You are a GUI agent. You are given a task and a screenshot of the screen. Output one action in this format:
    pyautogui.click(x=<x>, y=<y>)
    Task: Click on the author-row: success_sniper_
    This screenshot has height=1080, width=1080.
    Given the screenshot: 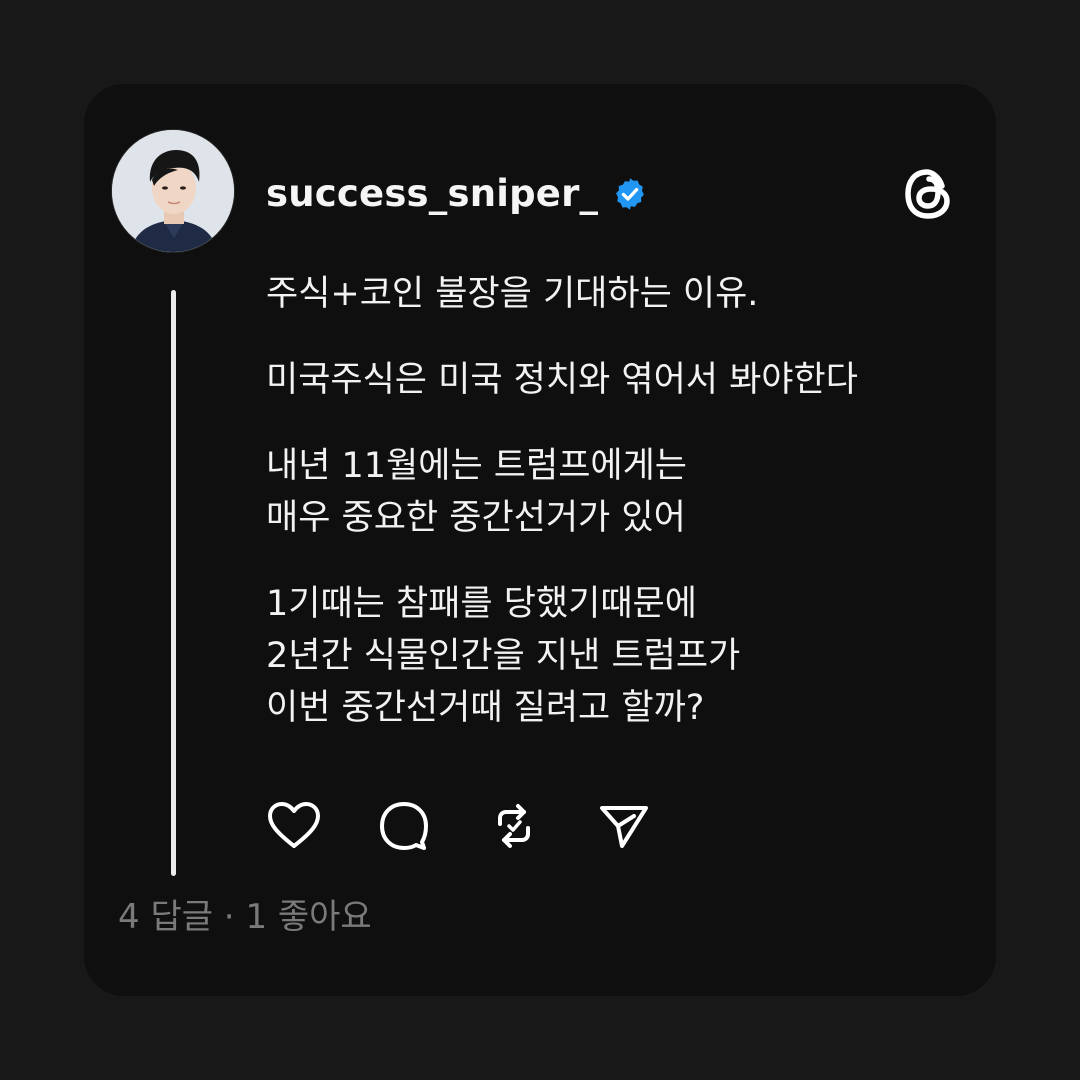 What is the action you would take?
    pyautogui.click(x=457, y=194)
    